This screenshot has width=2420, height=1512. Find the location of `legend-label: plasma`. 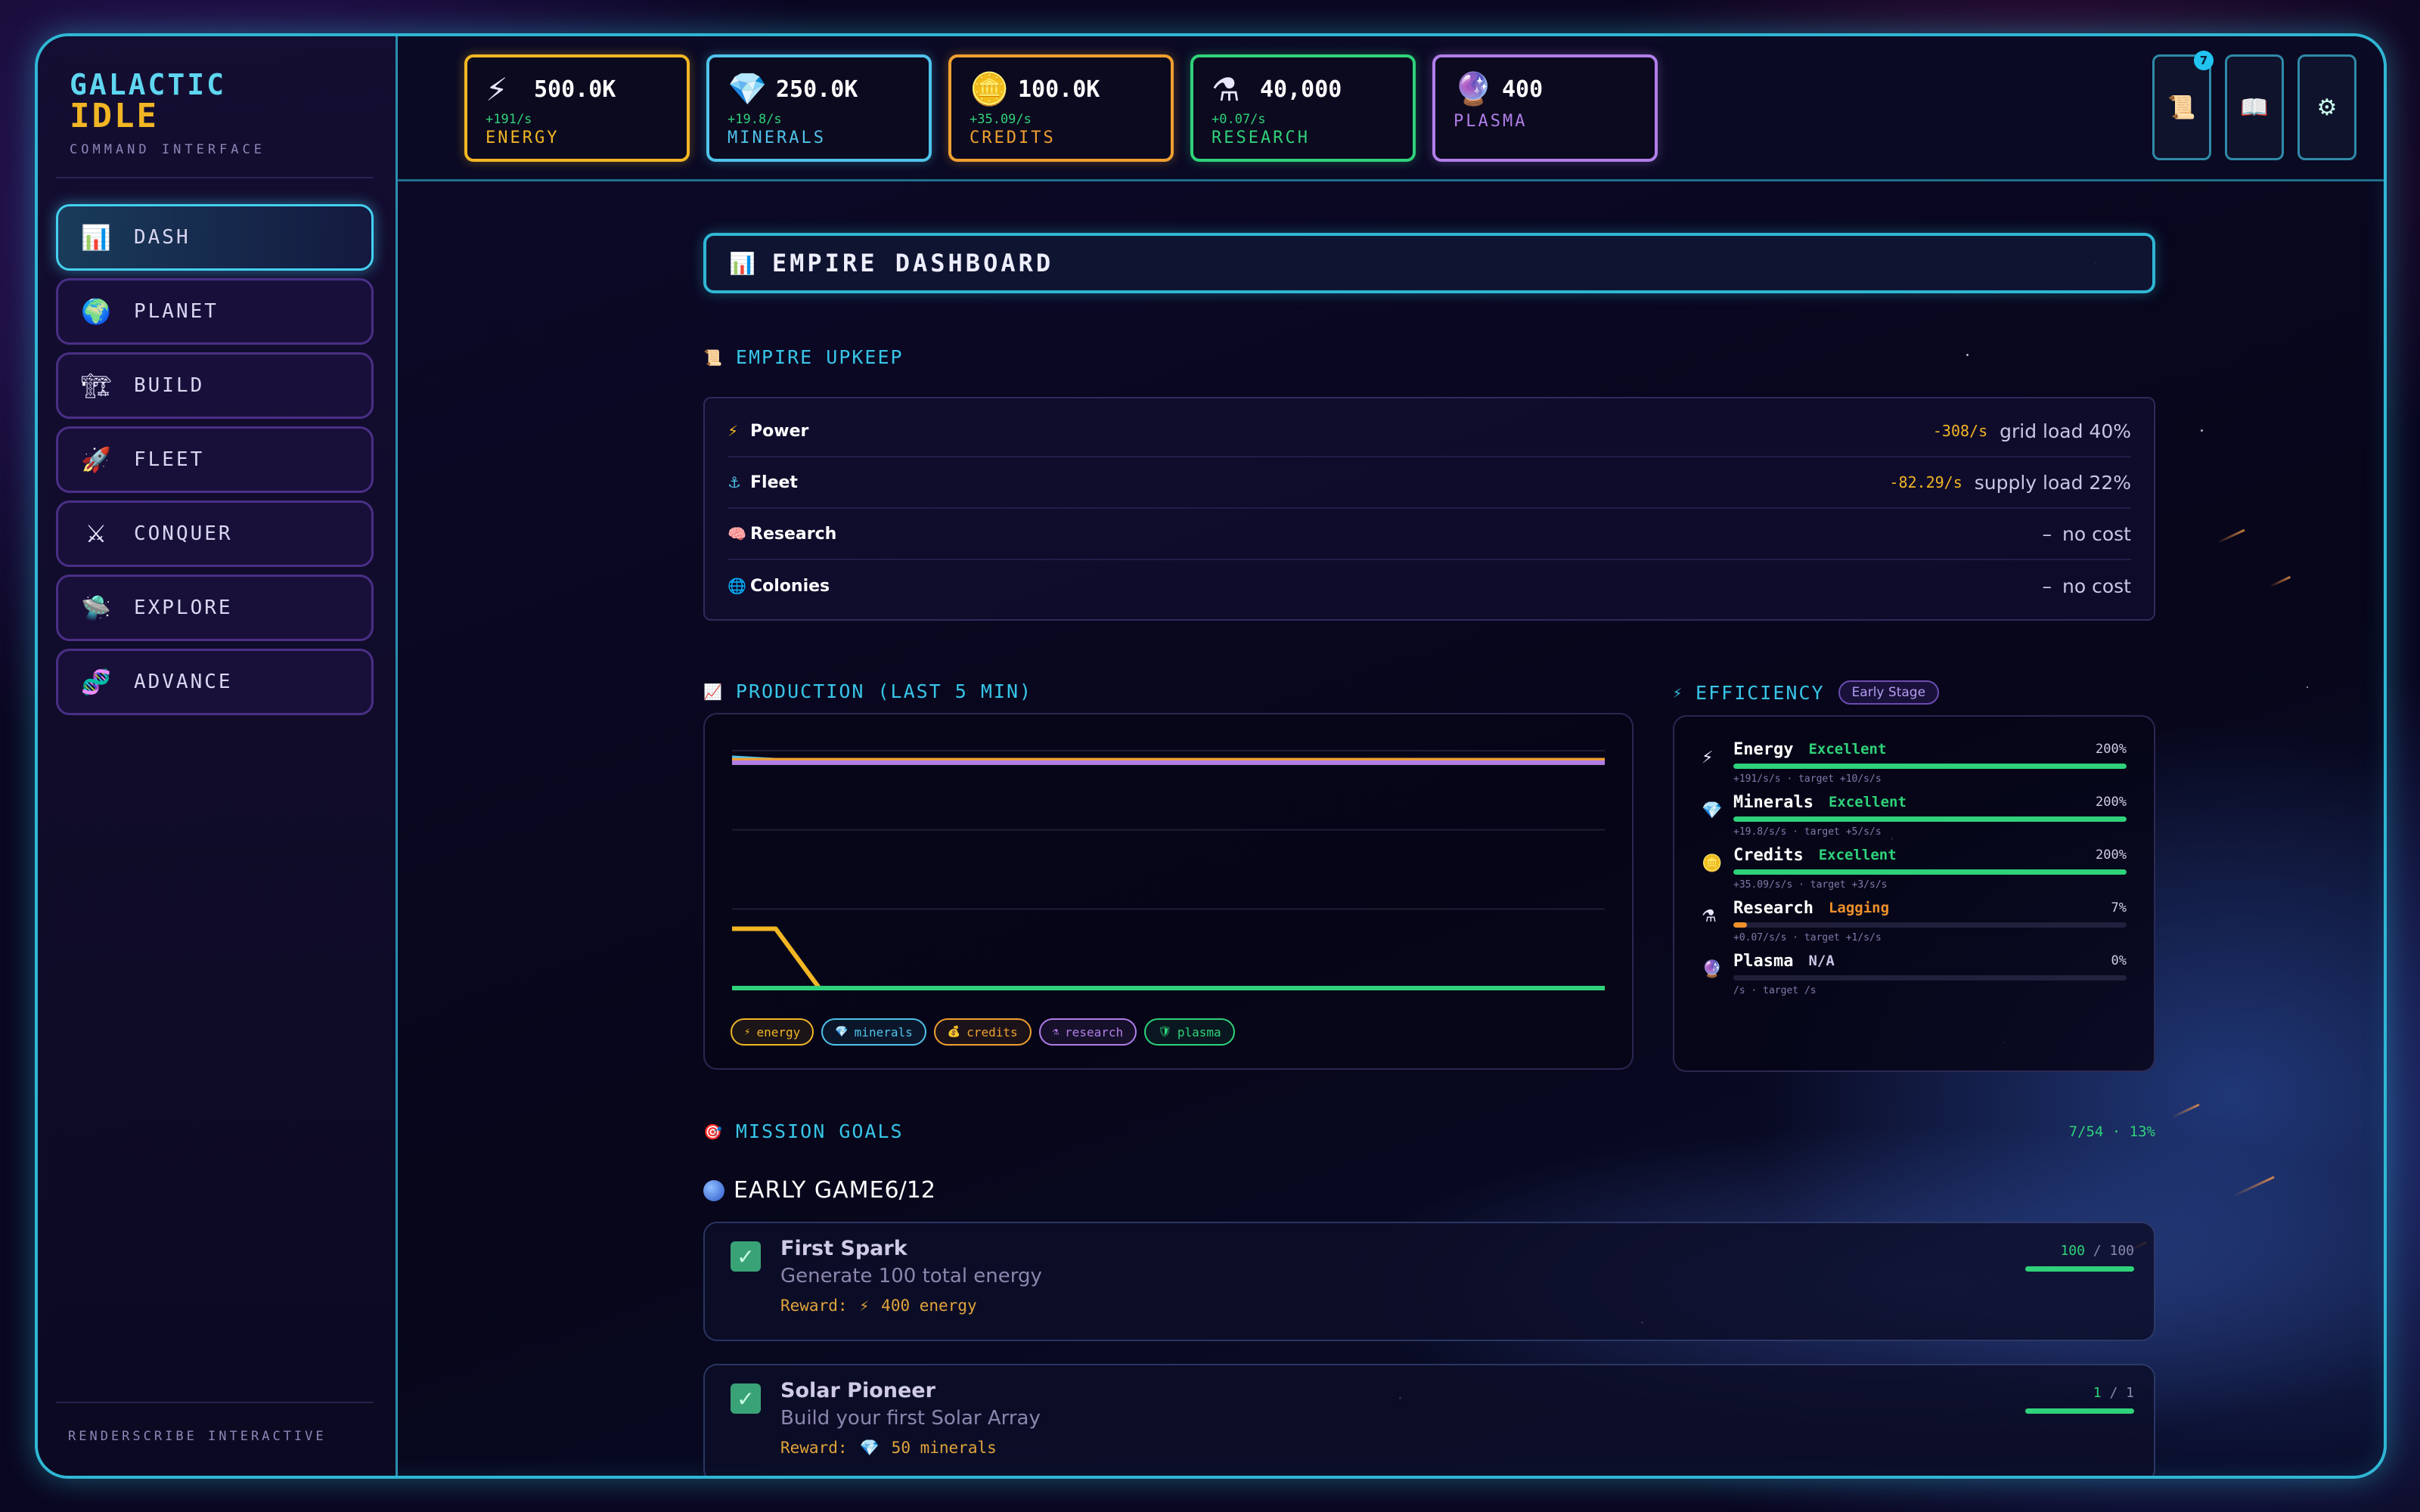

legend-label: plasma is located at coordinates (1199, 1032).